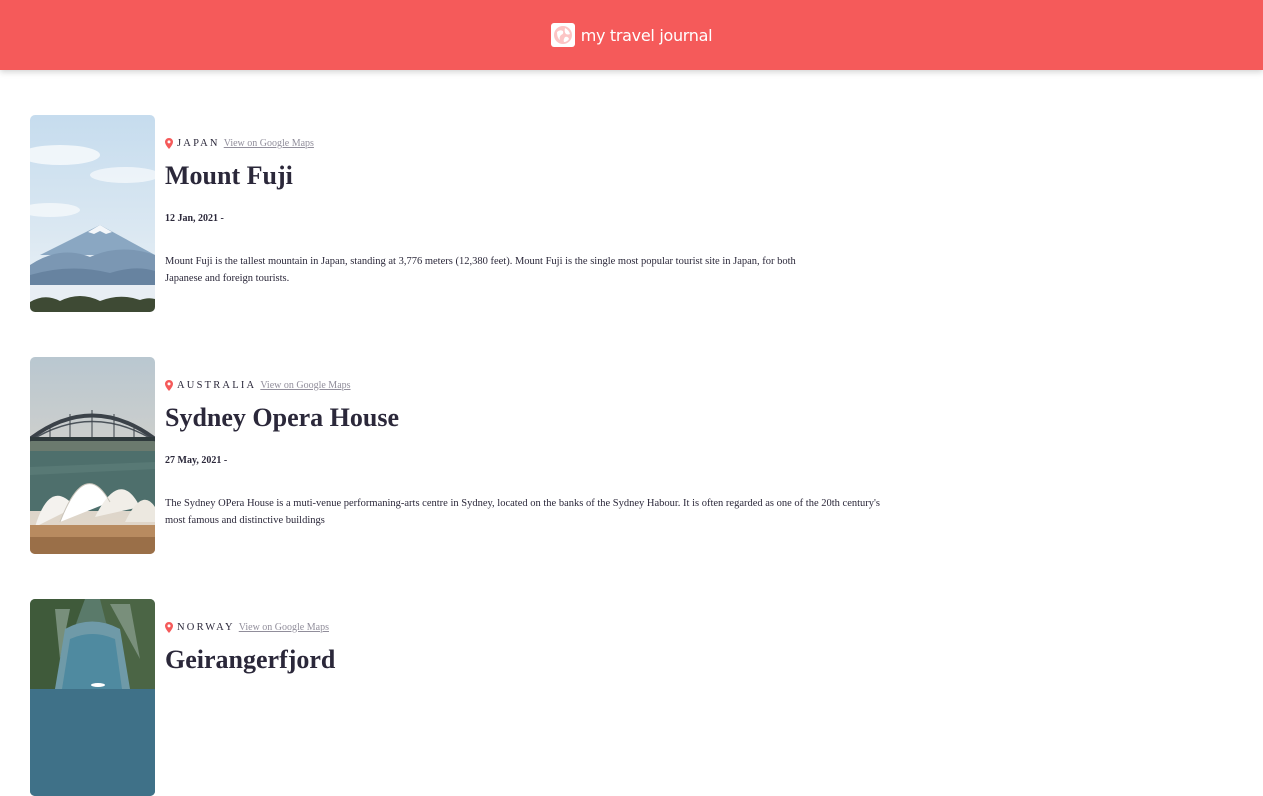 Image resolution: width=1263 pixels, height=796 pixels. What do you see at coordinates (196, 460) in the screenshot?
I see `entry-dates: 27 May, 2021 -` at bounding box center [196, 460].